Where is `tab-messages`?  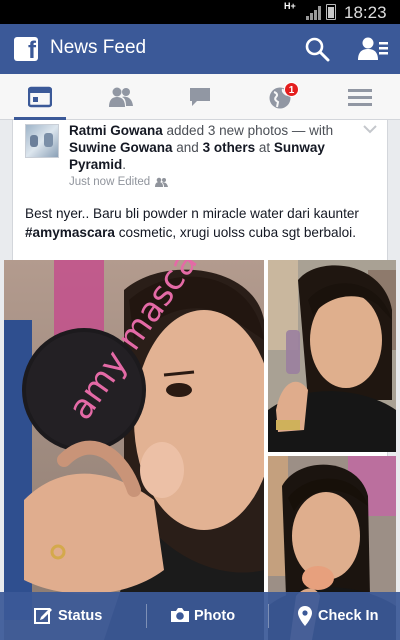
tab-messages is located at coordinates (200, 97).